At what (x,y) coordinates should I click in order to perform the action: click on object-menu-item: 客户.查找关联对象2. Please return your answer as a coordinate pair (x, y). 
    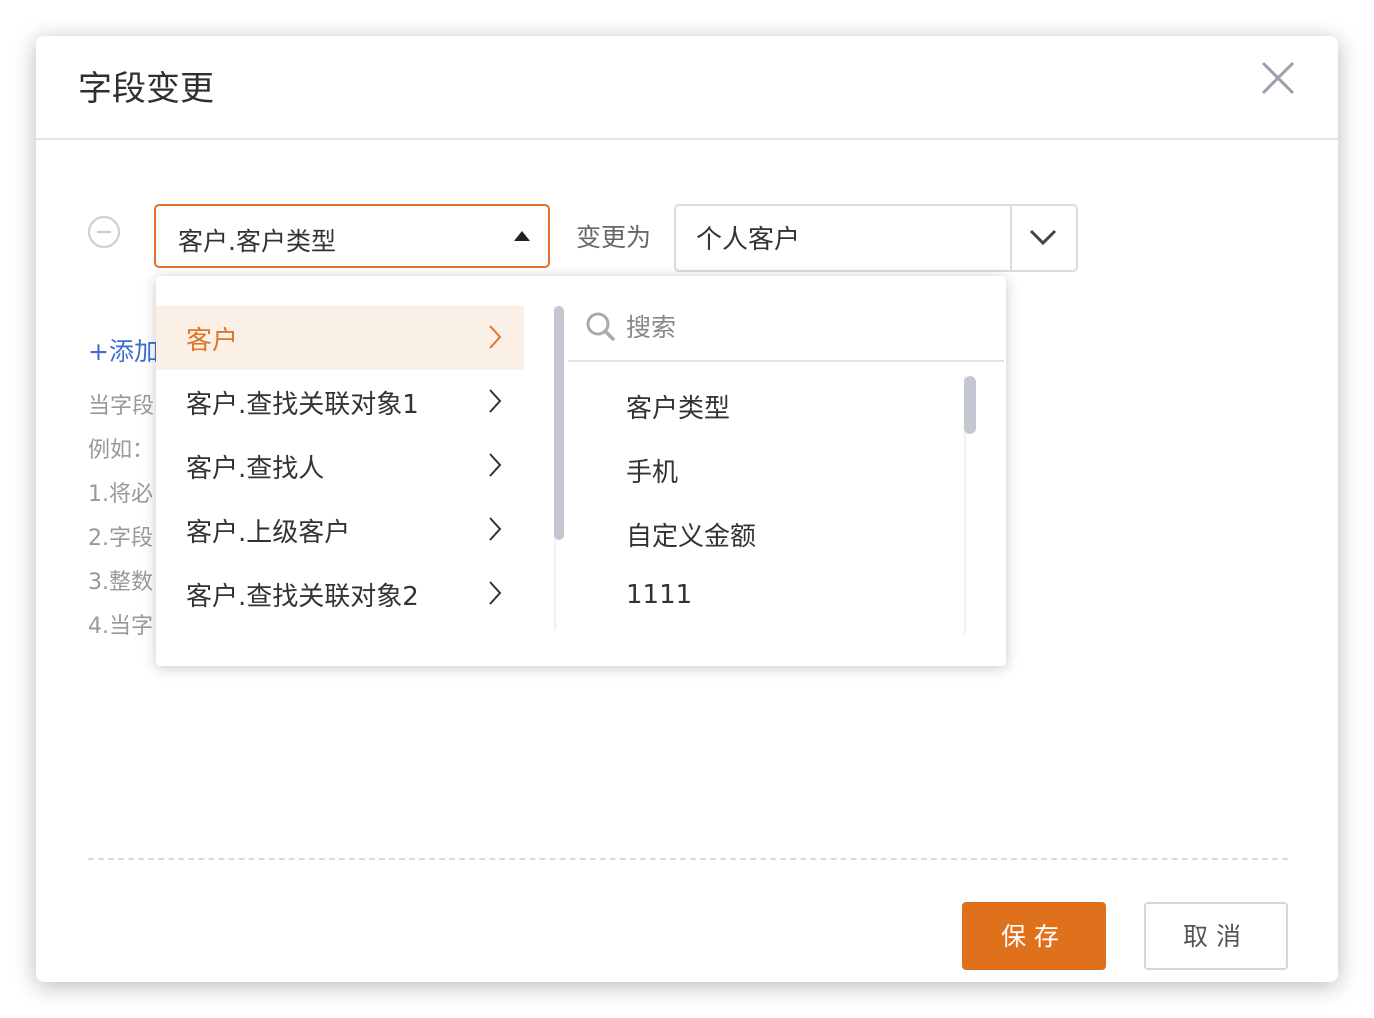
    Looking at the image, I should click on (340, 594).